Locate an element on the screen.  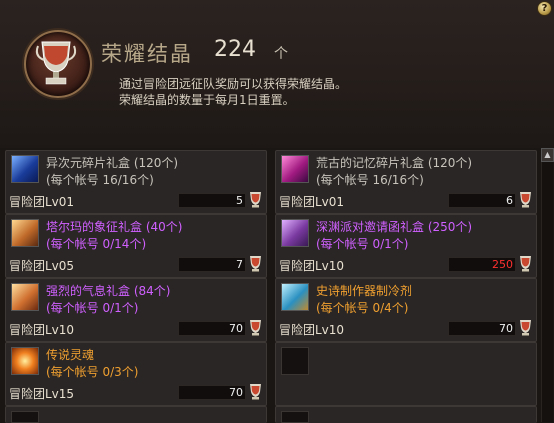
item-price: 5 is located at coordinates (239, 200).